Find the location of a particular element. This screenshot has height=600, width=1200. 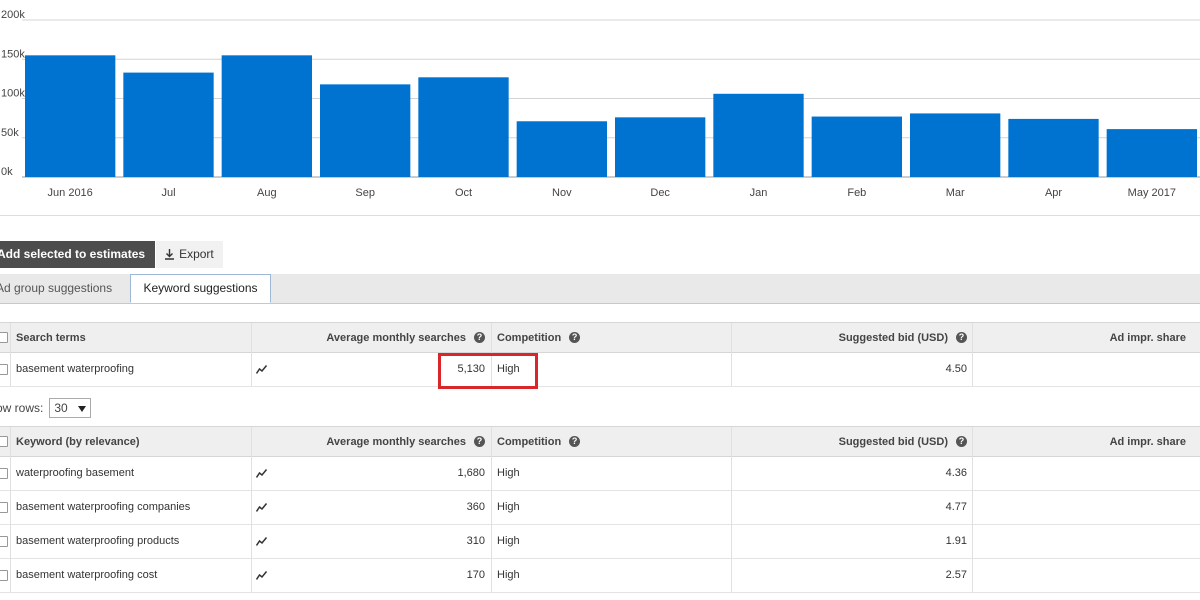

export-button: Export is located at coordinates (189, 254).